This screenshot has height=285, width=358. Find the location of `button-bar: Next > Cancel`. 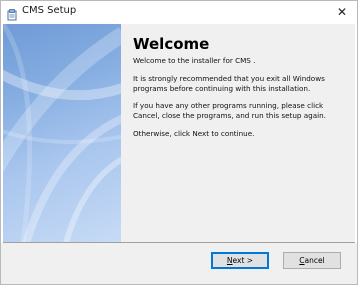

button-bar: Next > Cancel is located at coordinates (179, 263).